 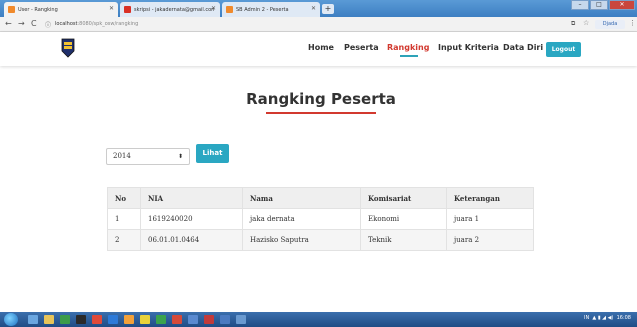 I want to click on site-logo-icon, so click(x=68, y=48).